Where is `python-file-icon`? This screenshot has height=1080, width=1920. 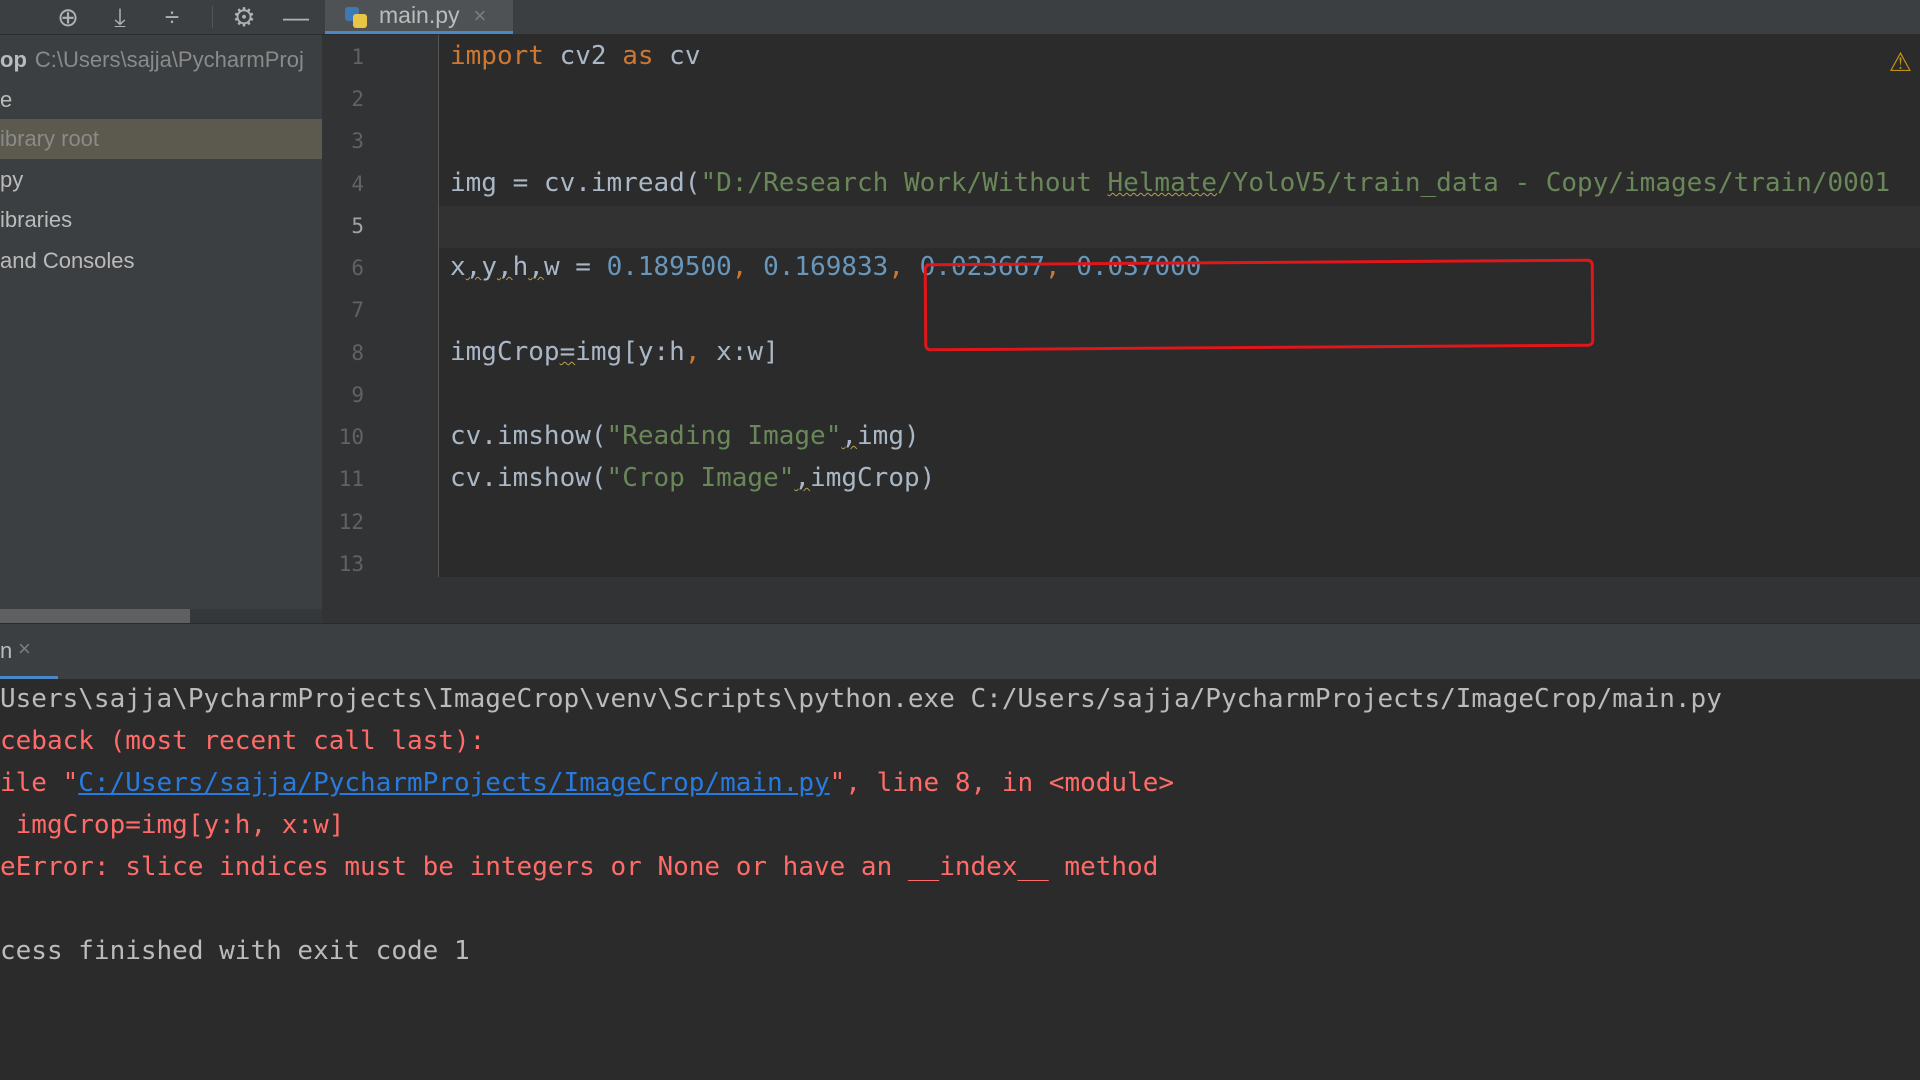
python-file-icon is located at coordinates (356, 16).